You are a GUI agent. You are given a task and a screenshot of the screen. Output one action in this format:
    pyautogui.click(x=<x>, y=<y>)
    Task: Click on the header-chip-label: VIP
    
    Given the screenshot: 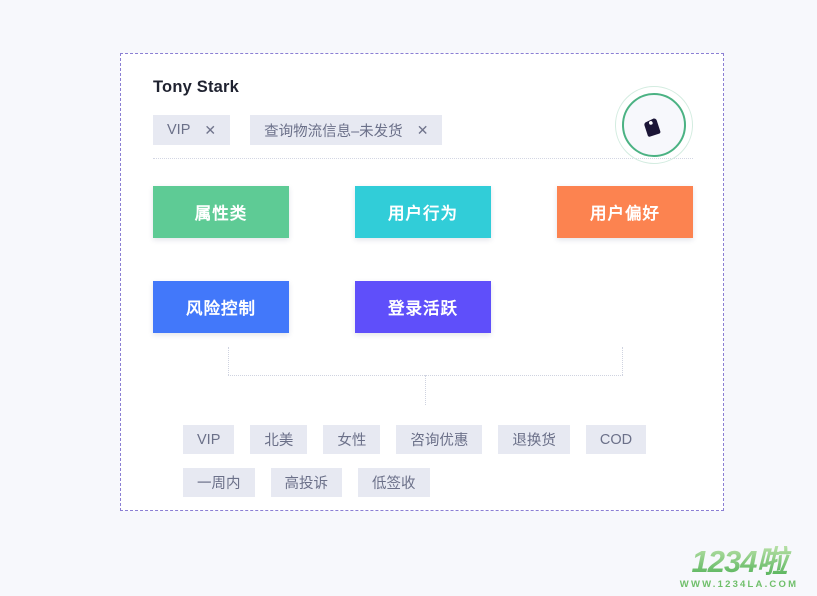 What is the action you would take?
    pyautogui.click(x=179, y=130)
    